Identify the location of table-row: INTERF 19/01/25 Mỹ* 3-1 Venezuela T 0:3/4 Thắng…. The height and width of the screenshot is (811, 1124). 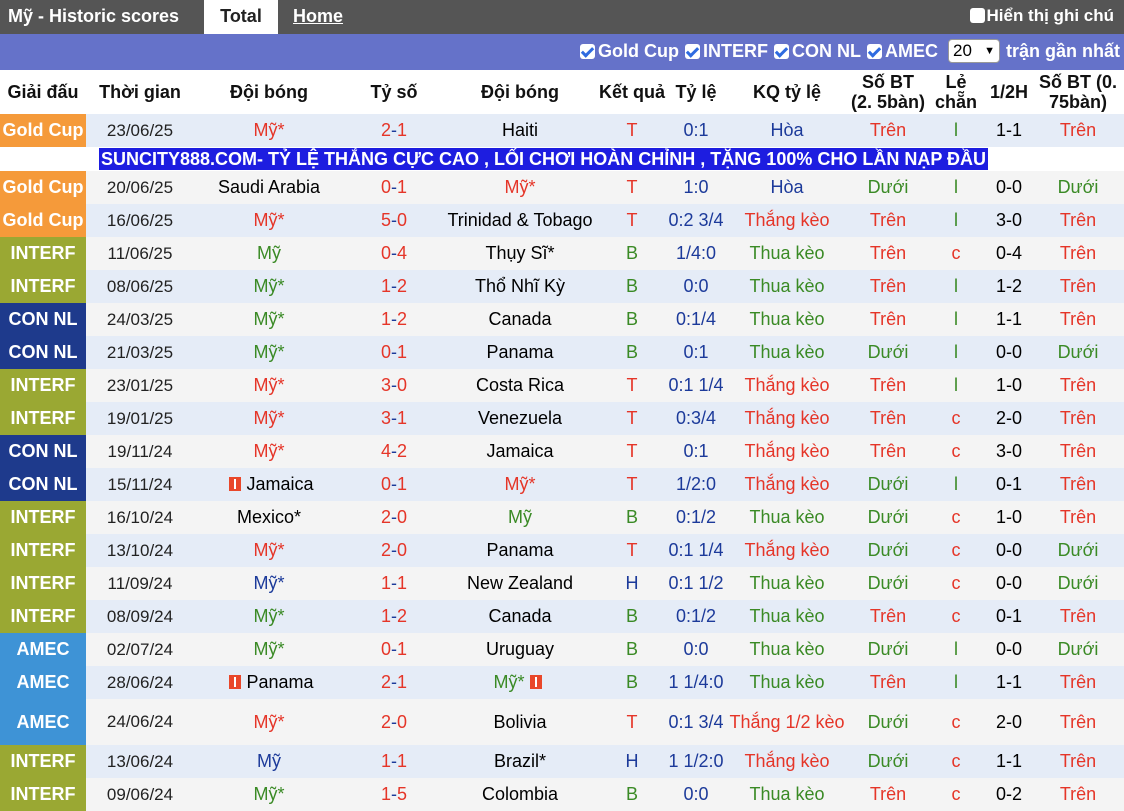
(562, 418).